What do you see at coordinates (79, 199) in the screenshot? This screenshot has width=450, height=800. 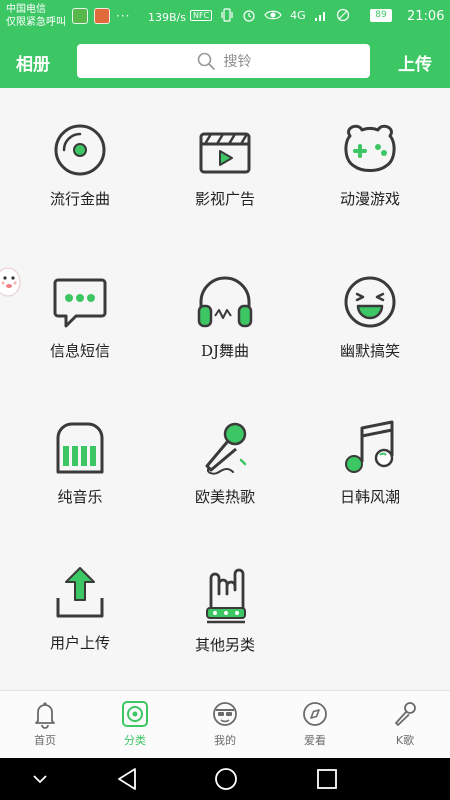 I see `category-label: 流行金曲` at bounding box center [79, 199].